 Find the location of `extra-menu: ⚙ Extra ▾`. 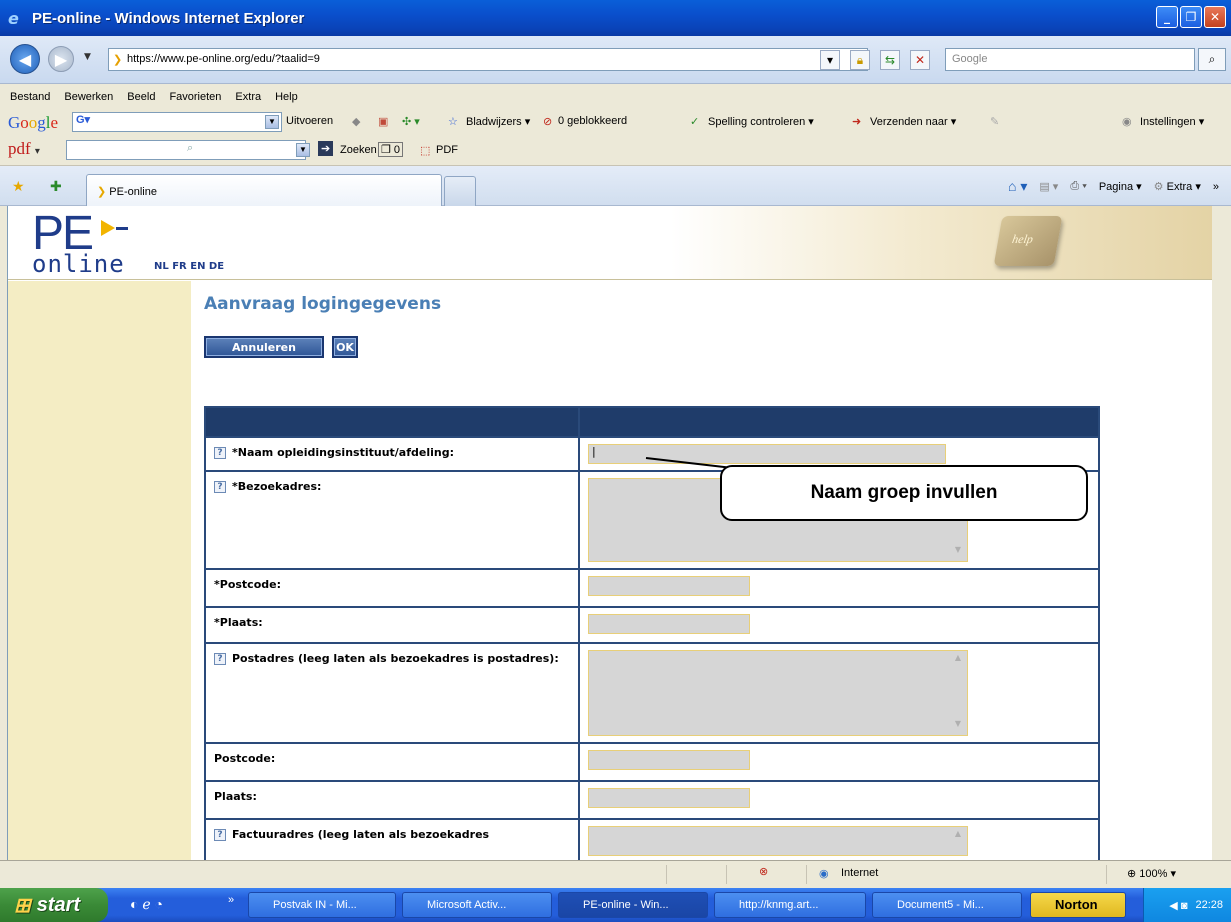

extra-menu: ⚙ Extra ▾ is located at coordinates (1177, 186).